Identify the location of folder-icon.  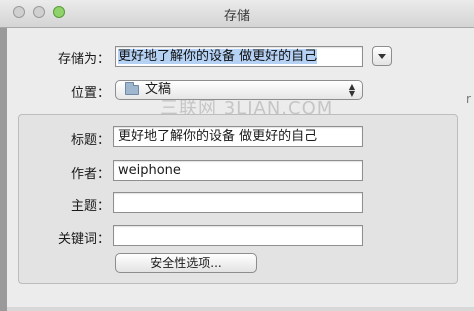
(132, 88).